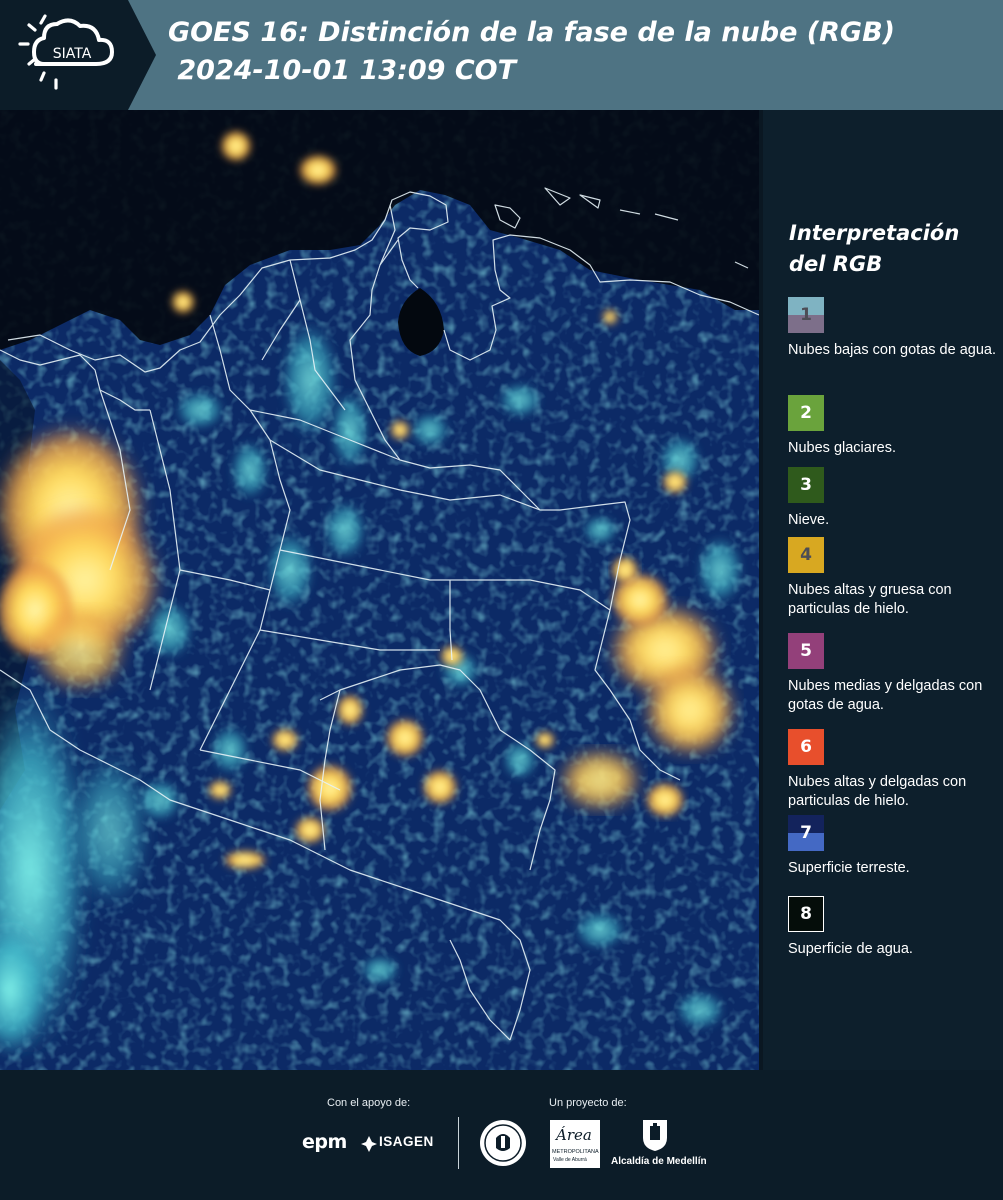  I want to click on support-caption: Con el apoyo de:, so click(369, 1103).